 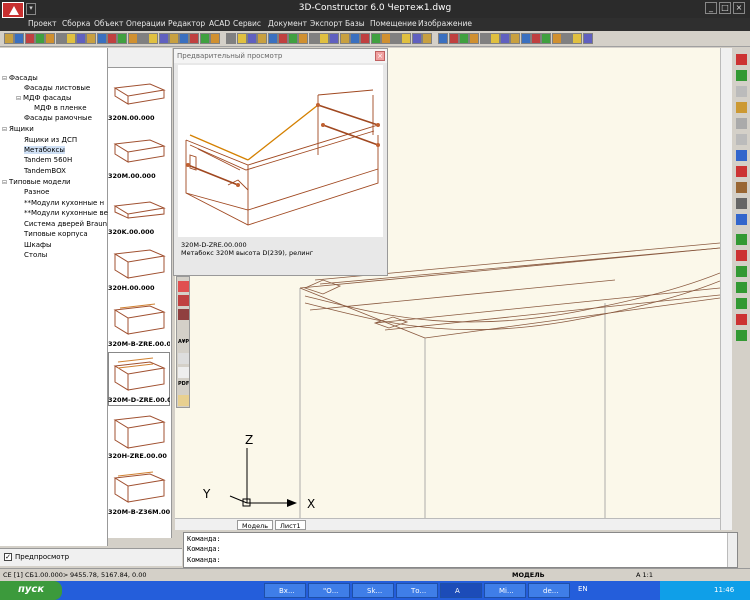 I want to click on menu-item-acad: ACAD, so click(x=219, y=23).